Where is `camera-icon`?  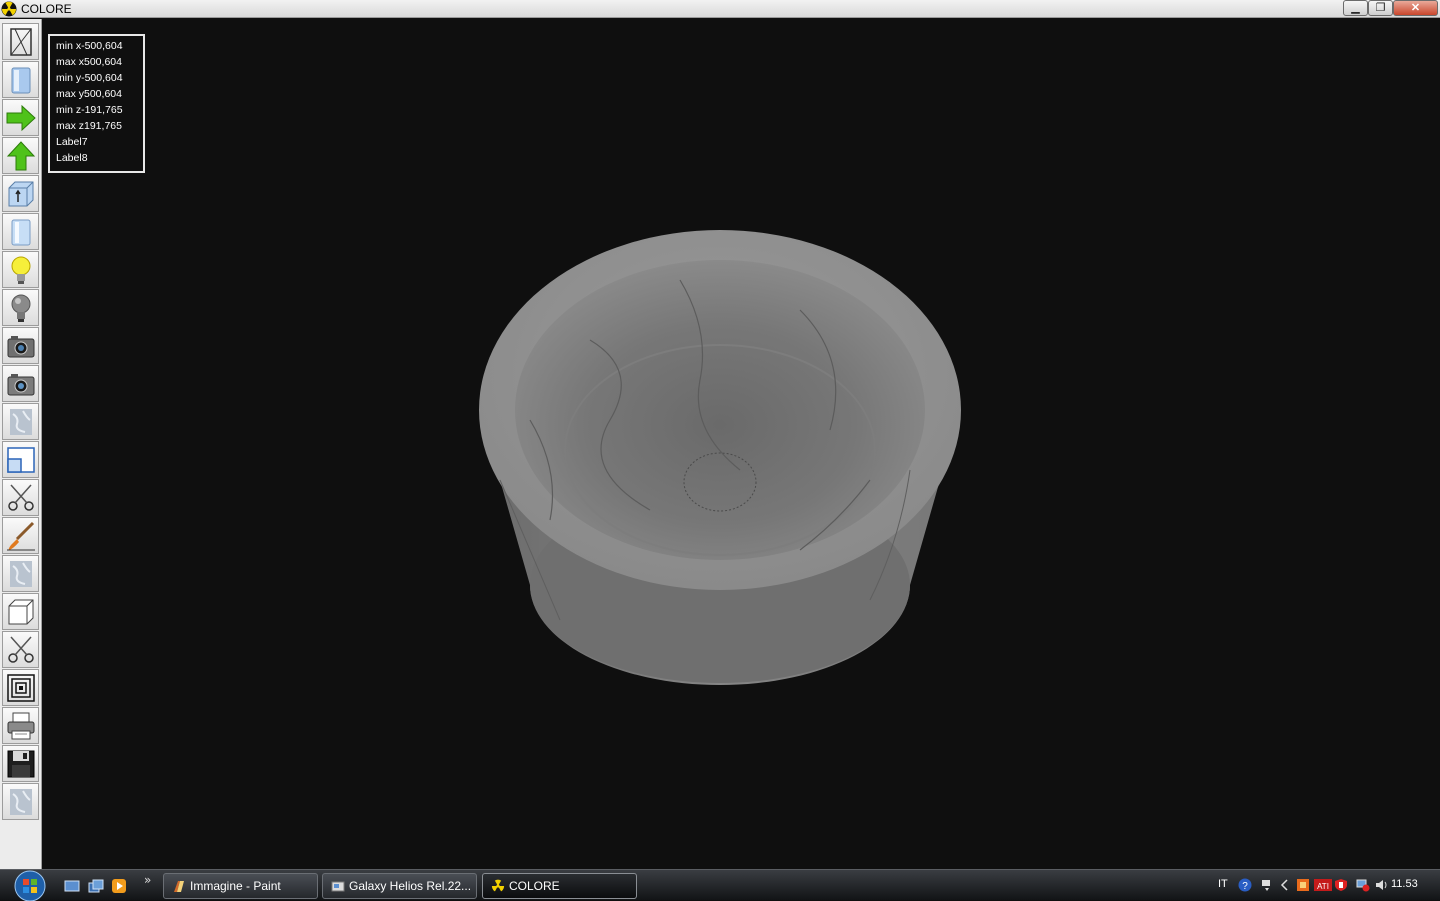
camera-icon is located at coordinates (20, 346).